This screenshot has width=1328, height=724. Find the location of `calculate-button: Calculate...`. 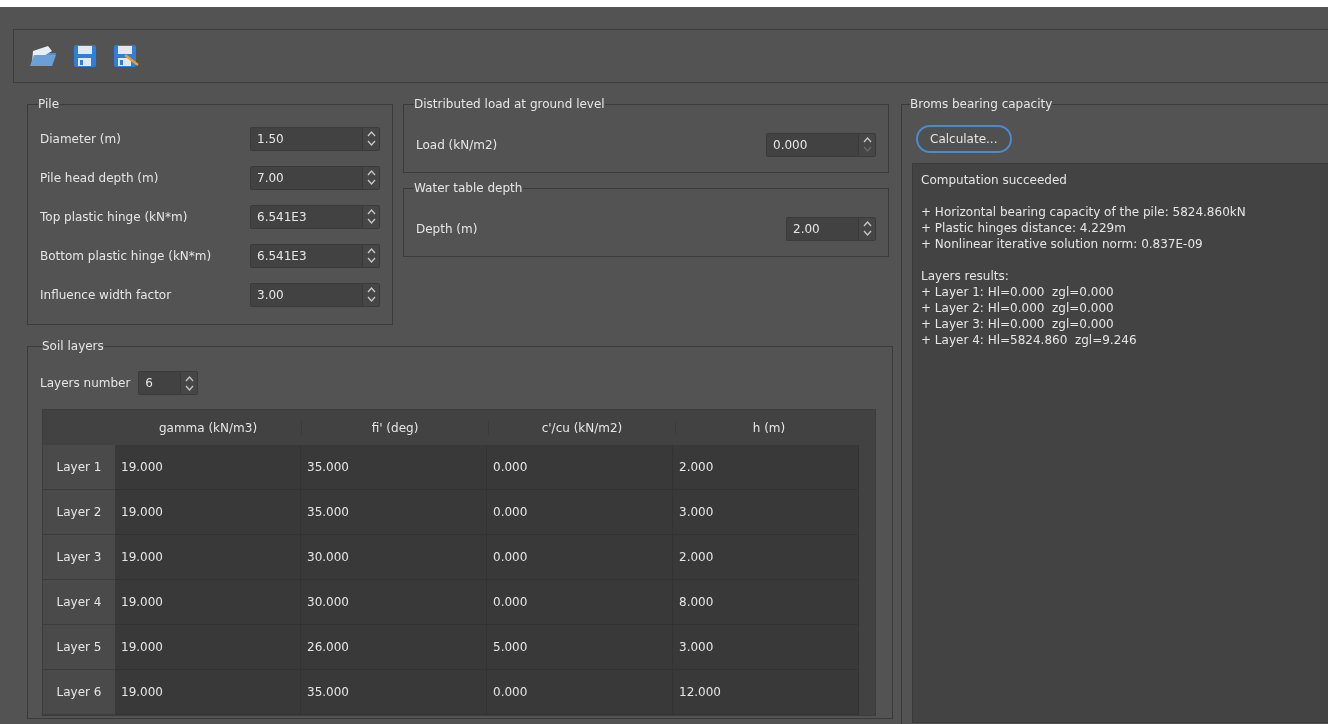

calculate-button: Calculate... is located at coordinates (964, 139).